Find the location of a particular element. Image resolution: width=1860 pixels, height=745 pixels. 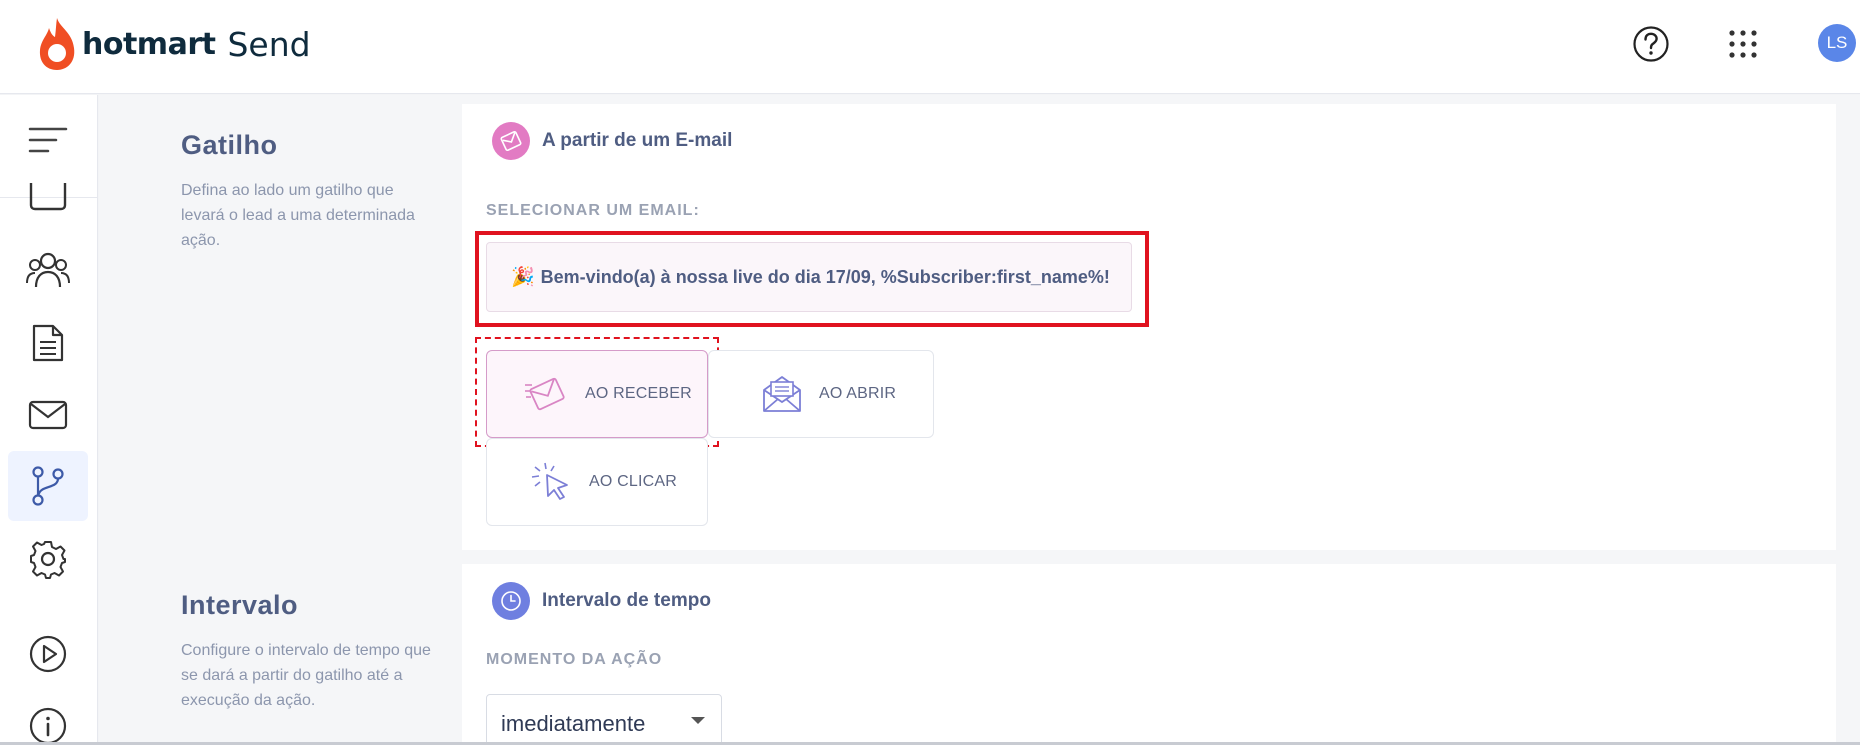

trigger-card-header: A partir de um E-mail is located at coordinates (612, 141).